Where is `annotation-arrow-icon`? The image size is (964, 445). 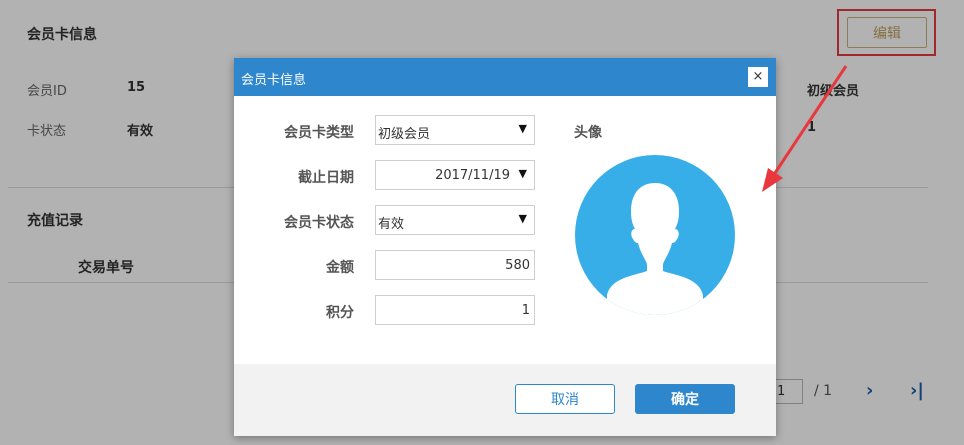
annotation-arrow-icon is located at coordinates (805, 128).